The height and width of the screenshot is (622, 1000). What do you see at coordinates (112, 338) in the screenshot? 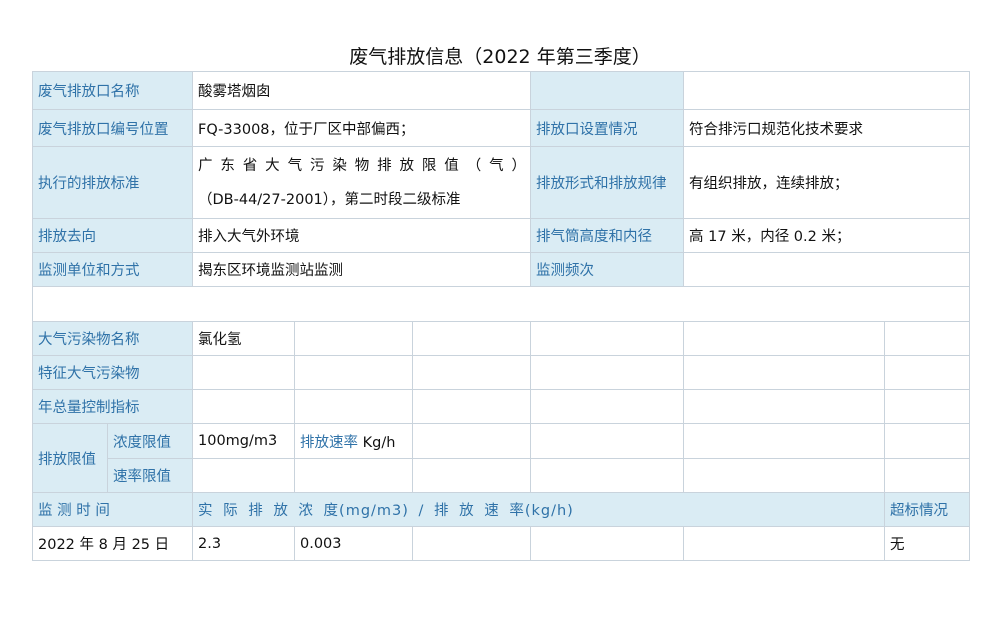
I see `pollutant-name-label: 大气污染物名称` at bounding box center [112, 338].